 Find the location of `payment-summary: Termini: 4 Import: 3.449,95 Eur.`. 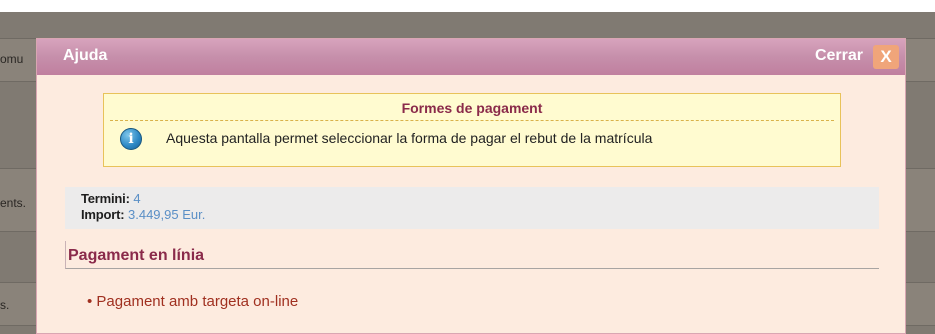

payment-summary: Termini: 4 Import: 3.449,95 Eur. is located at coordinates (472, 208).